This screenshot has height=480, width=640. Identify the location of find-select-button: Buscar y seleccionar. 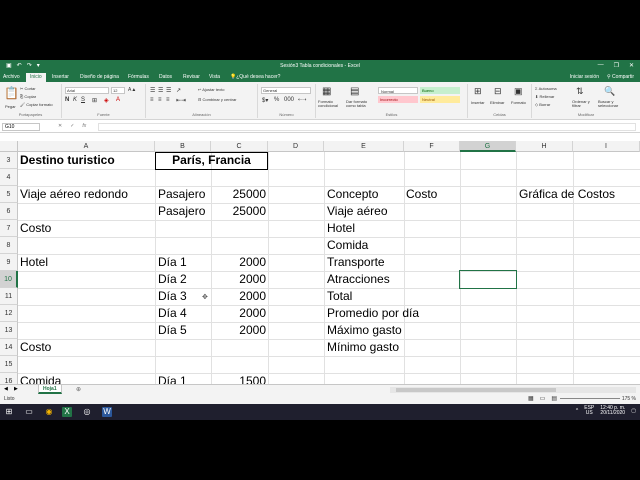
(613, 104).